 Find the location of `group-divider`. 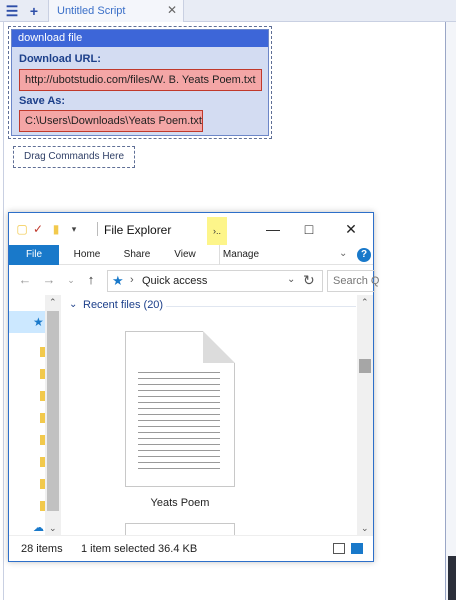

group-divider is located at coordinates (261, 306).